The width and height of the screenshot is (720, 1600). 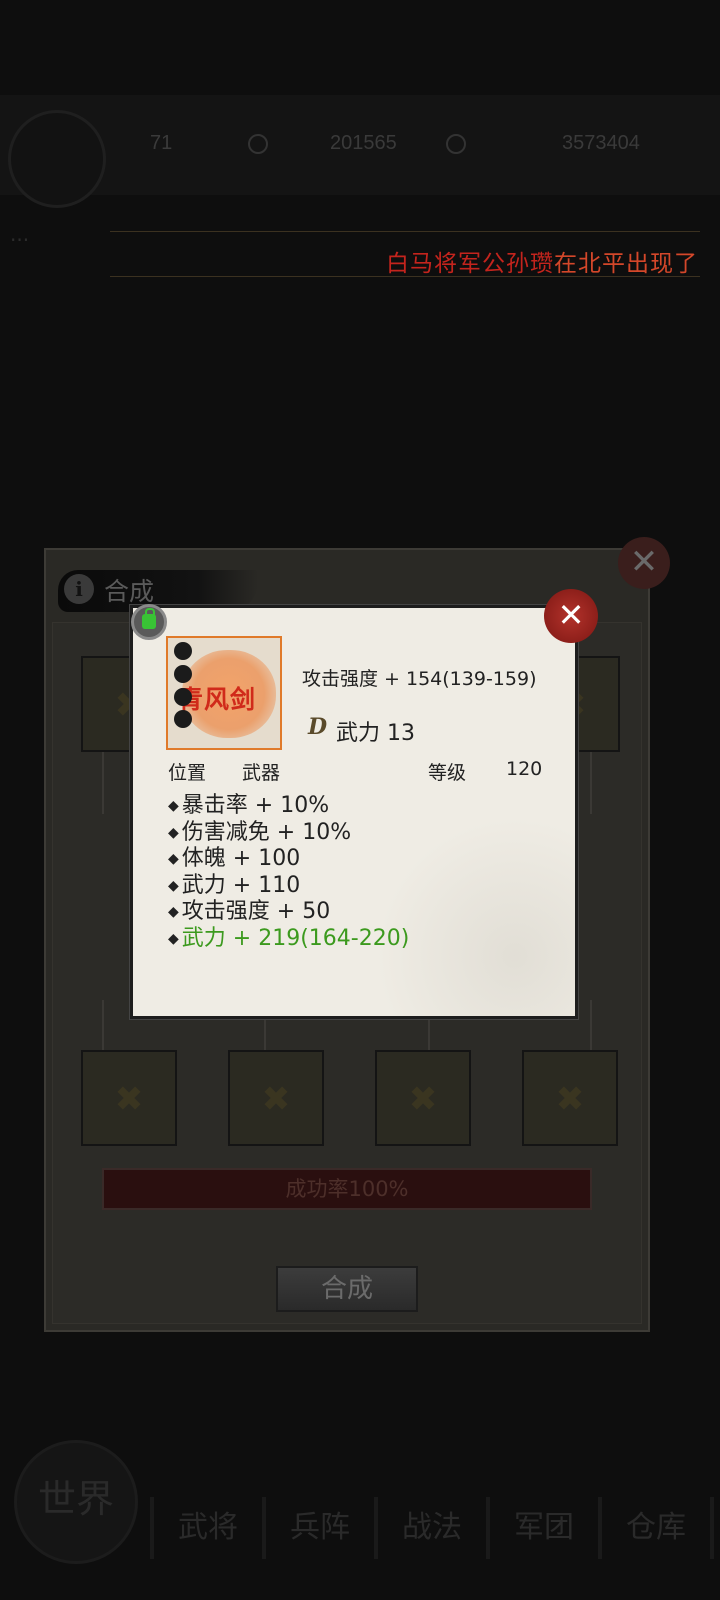 I want to click on lock-toggle, so click(x=149, y=622).